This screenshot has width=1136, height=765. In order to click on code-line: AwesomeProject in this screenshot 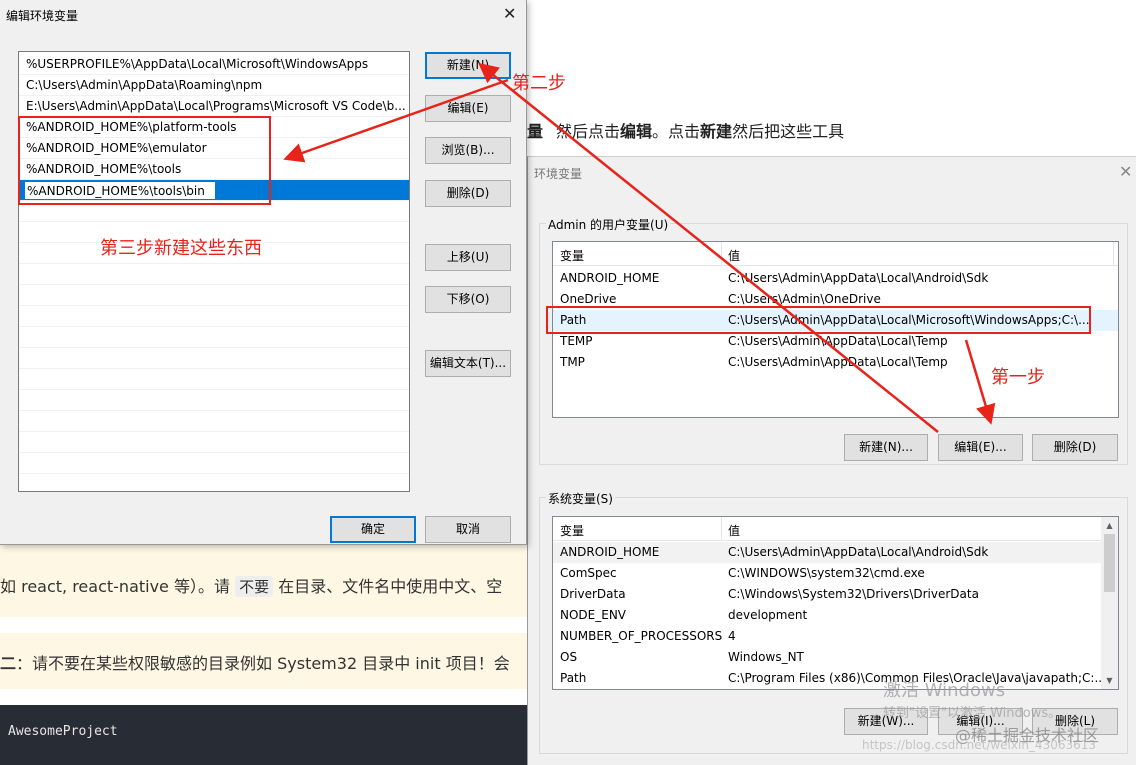, I will do `click(63, 731)`.